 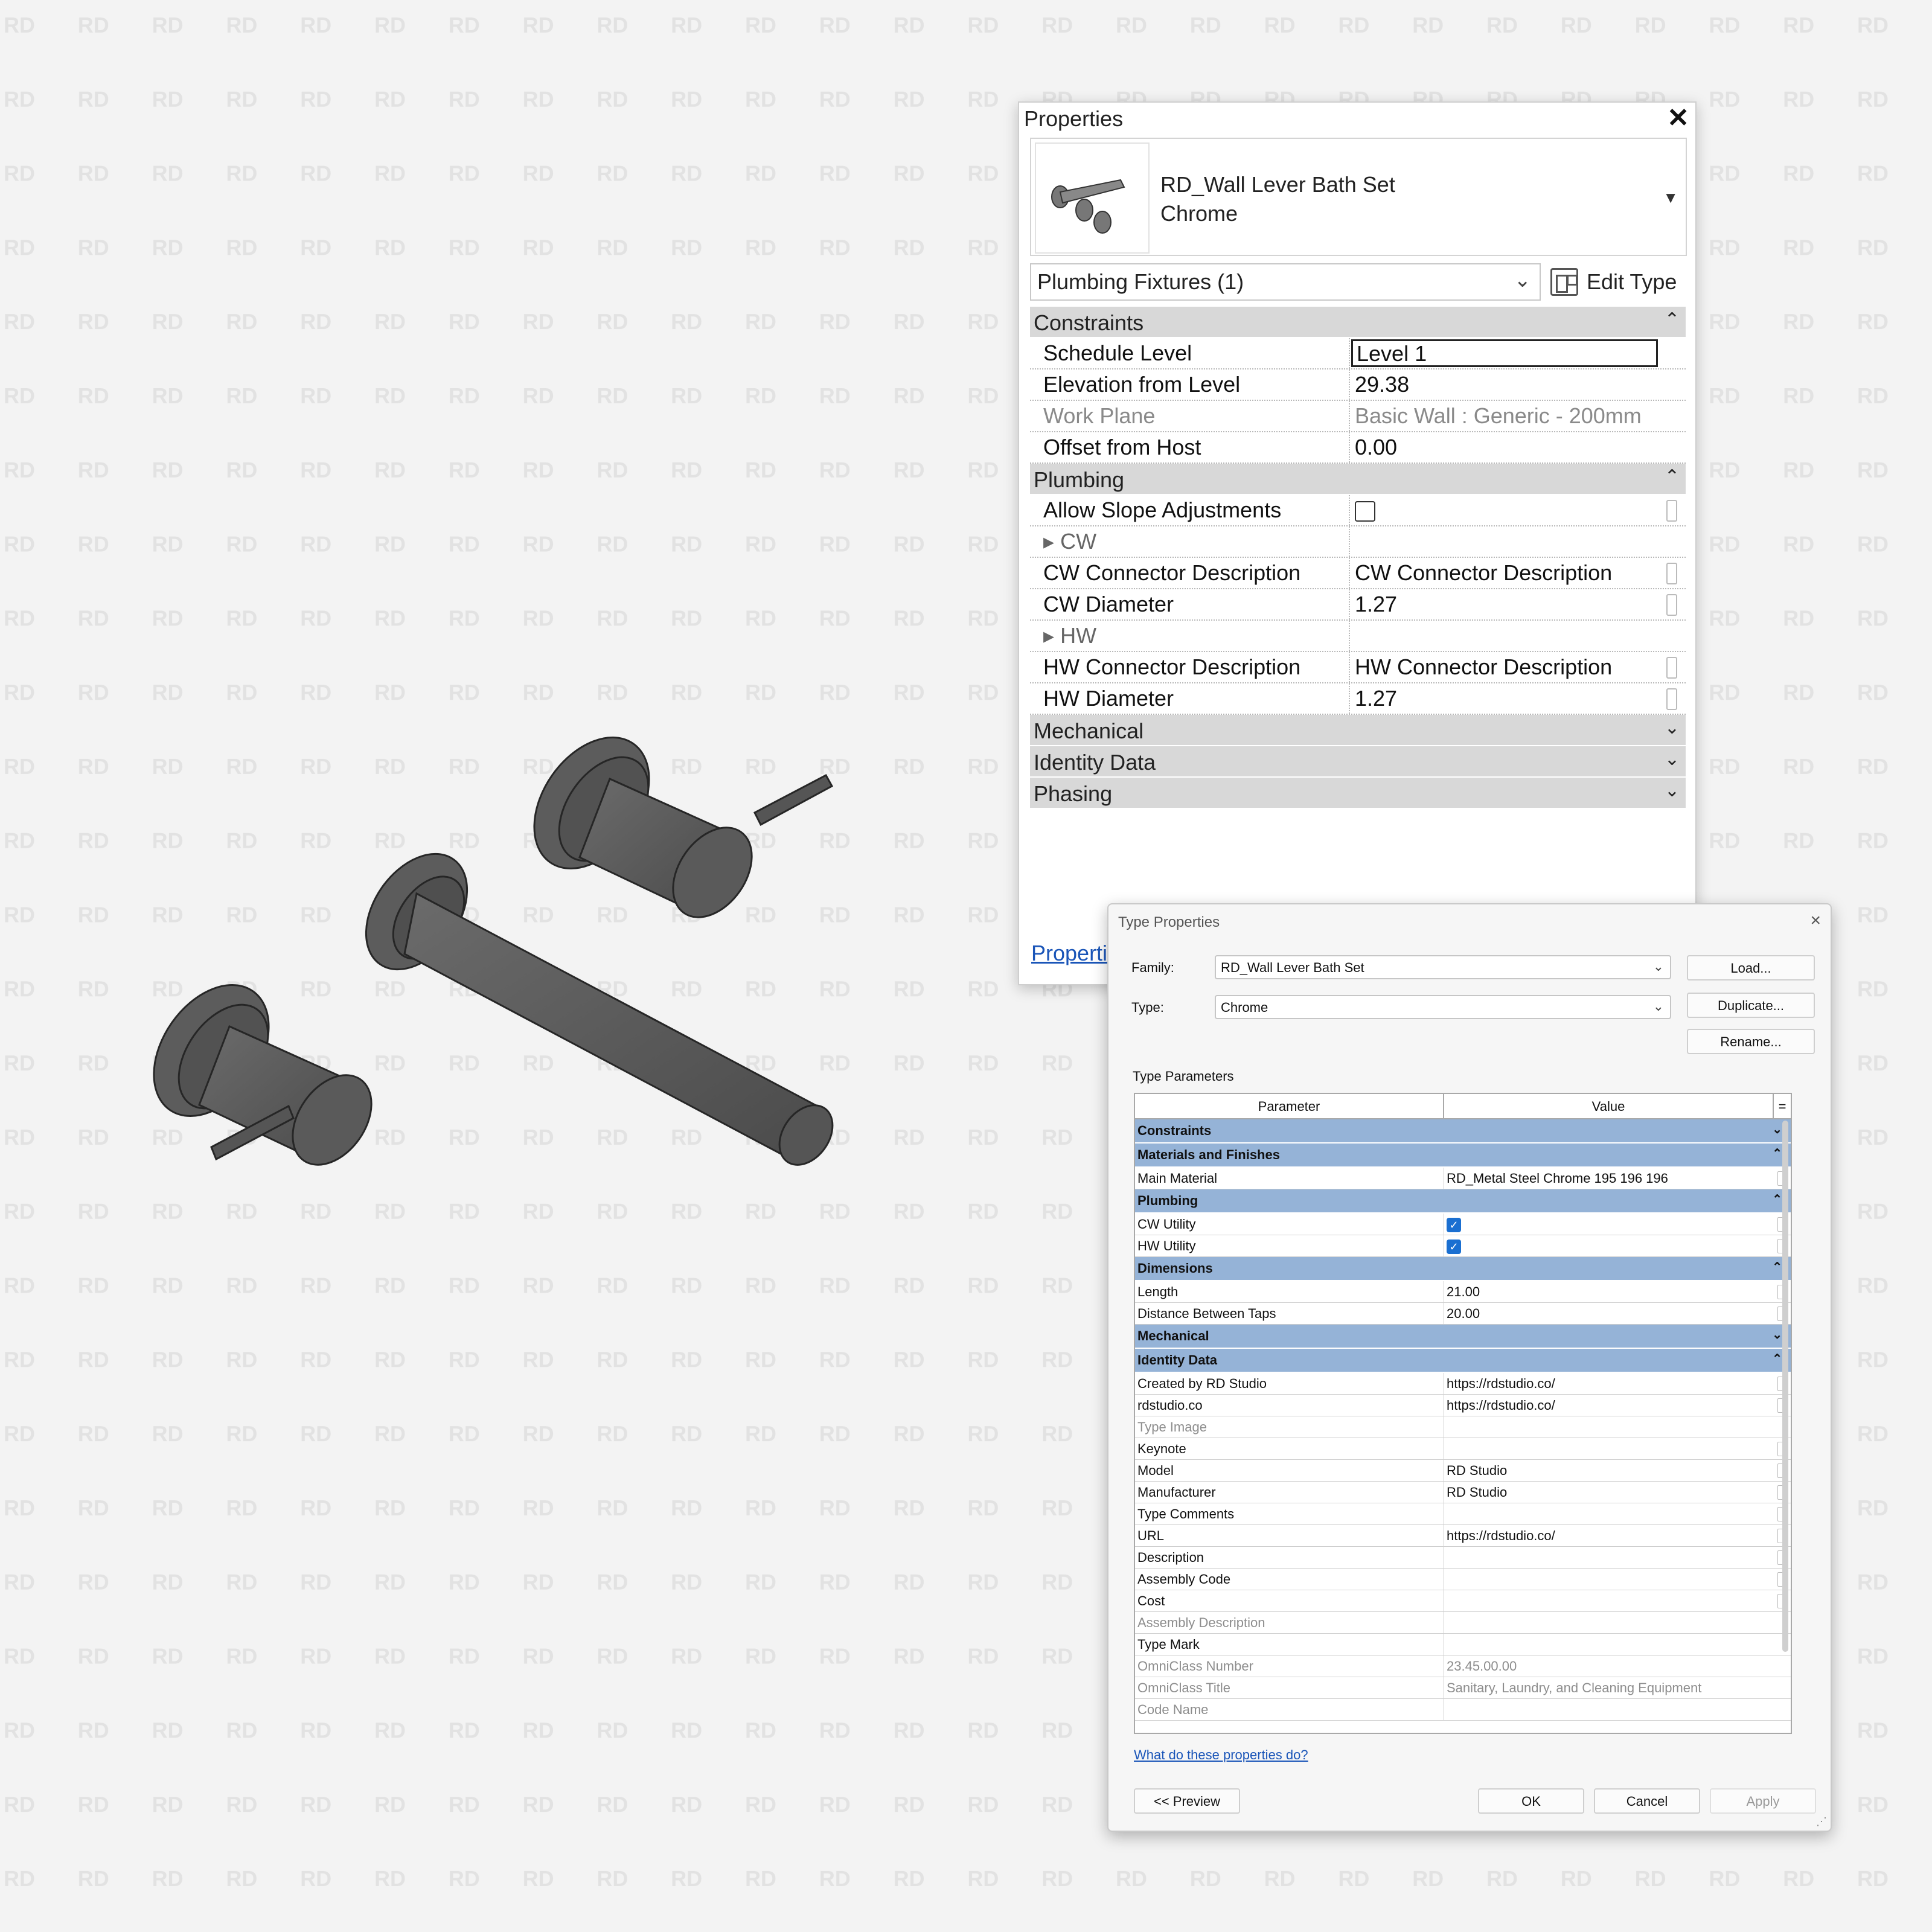 What do you see at coordinates (1670, 197) in the screenshot?
I see `dropdown-triangle-icon: ▼` at bounding box center [1670, 197].